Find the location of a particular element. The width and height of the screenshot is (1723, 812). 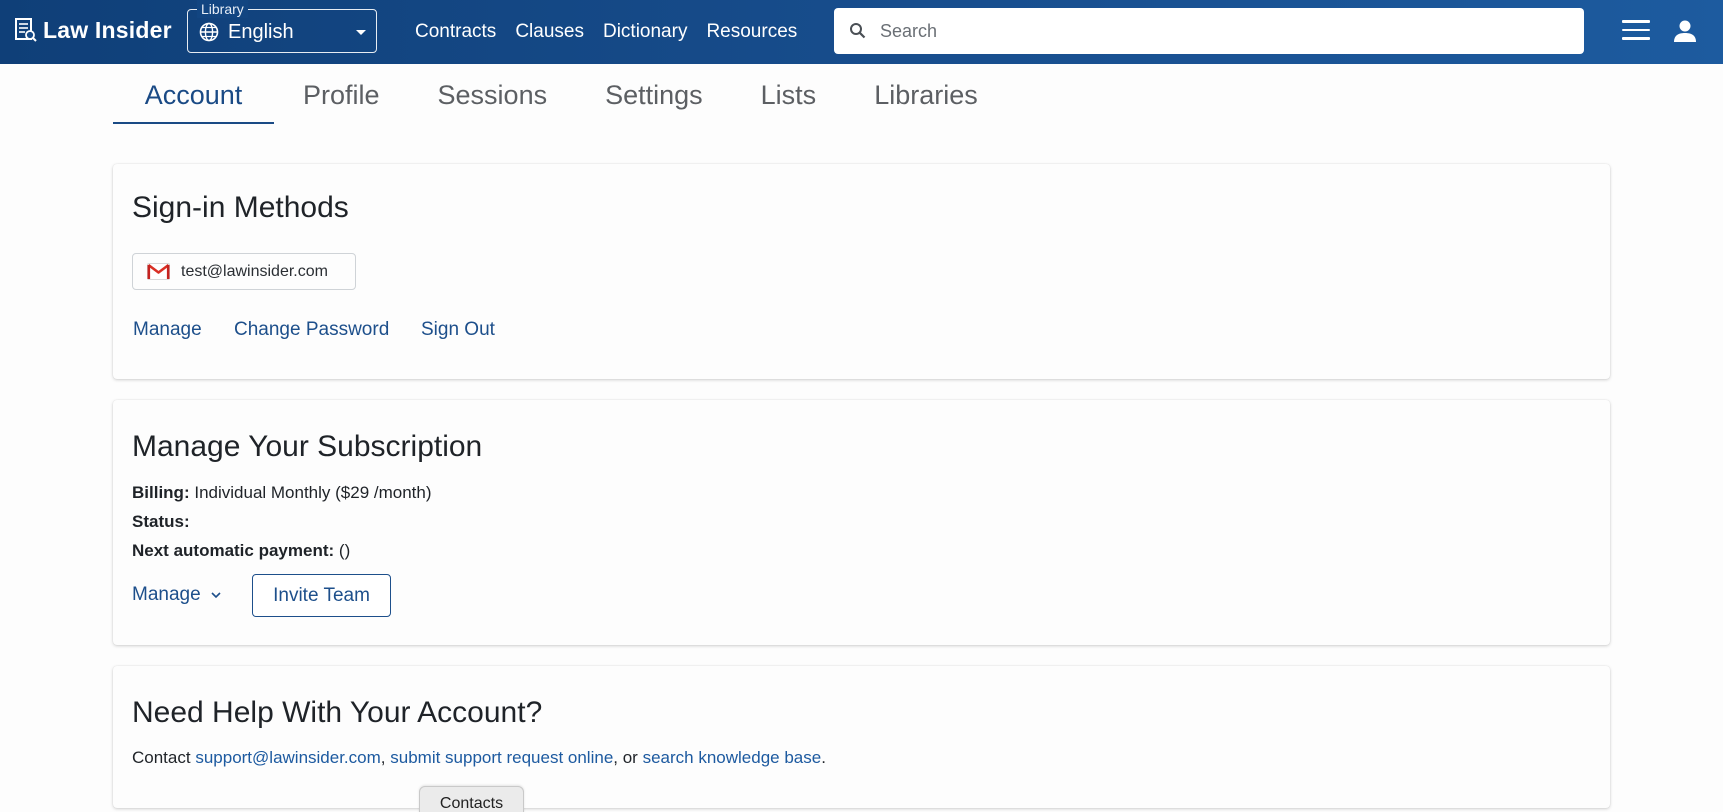

search-bar is located at coordinates (1209, 31).